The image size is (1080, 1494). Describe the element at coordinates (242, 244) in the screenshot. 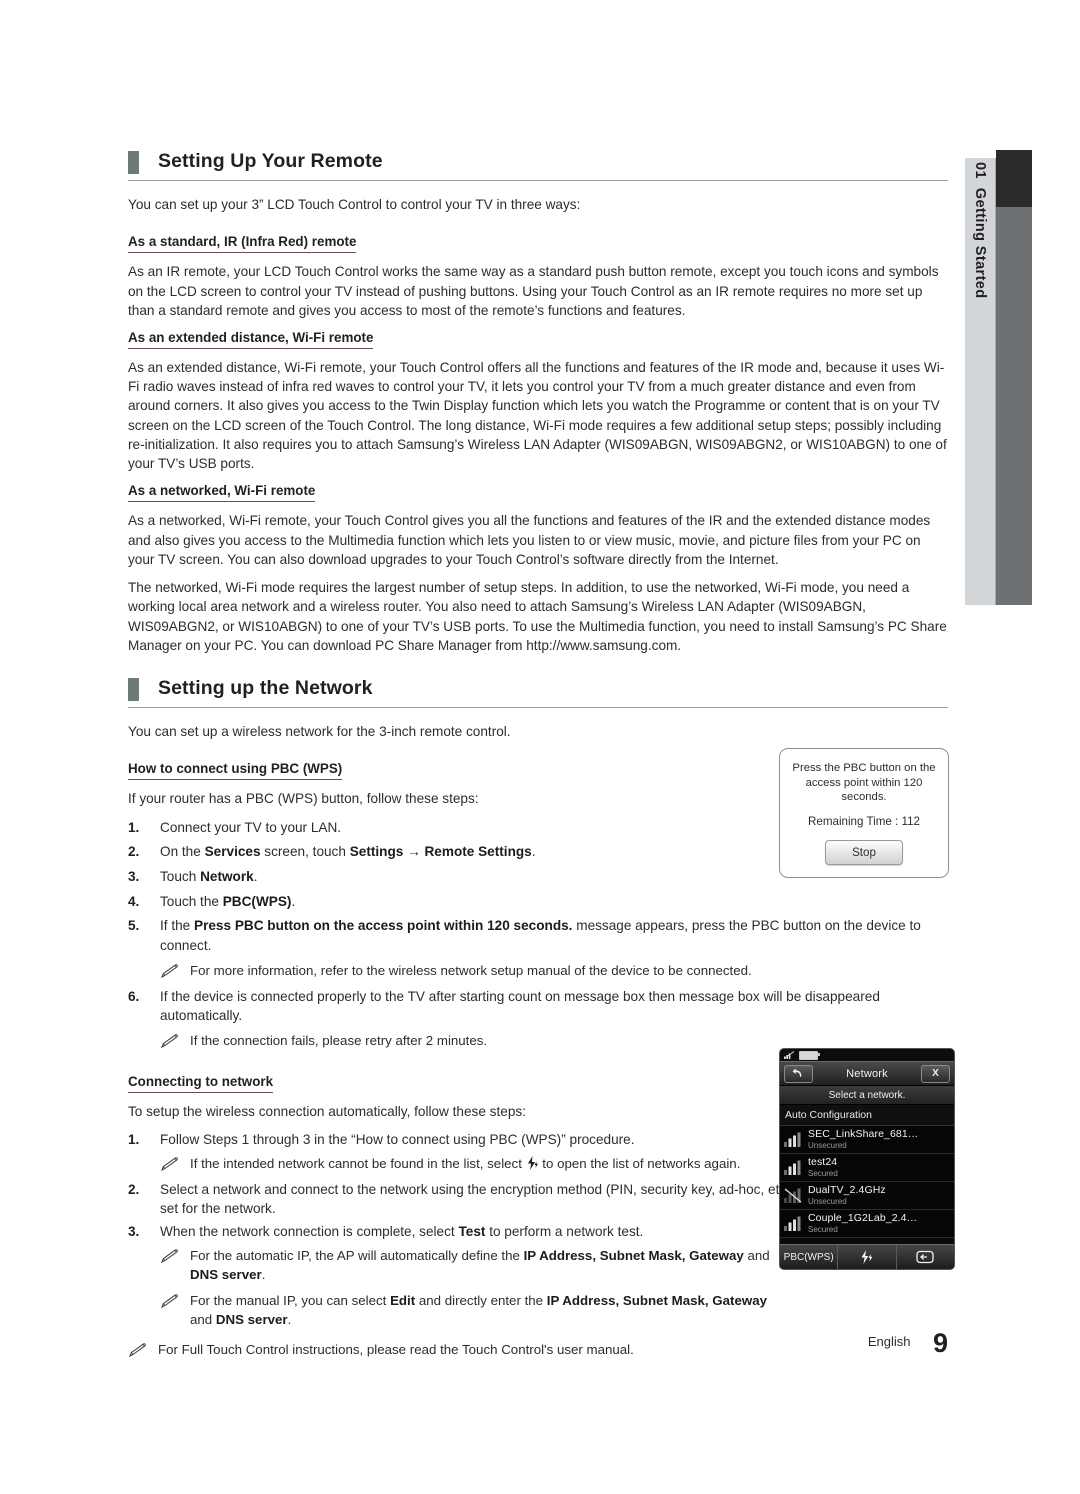

I see `sub-heading-ir: As a standard, IR (Infra Red) remote` at that location.